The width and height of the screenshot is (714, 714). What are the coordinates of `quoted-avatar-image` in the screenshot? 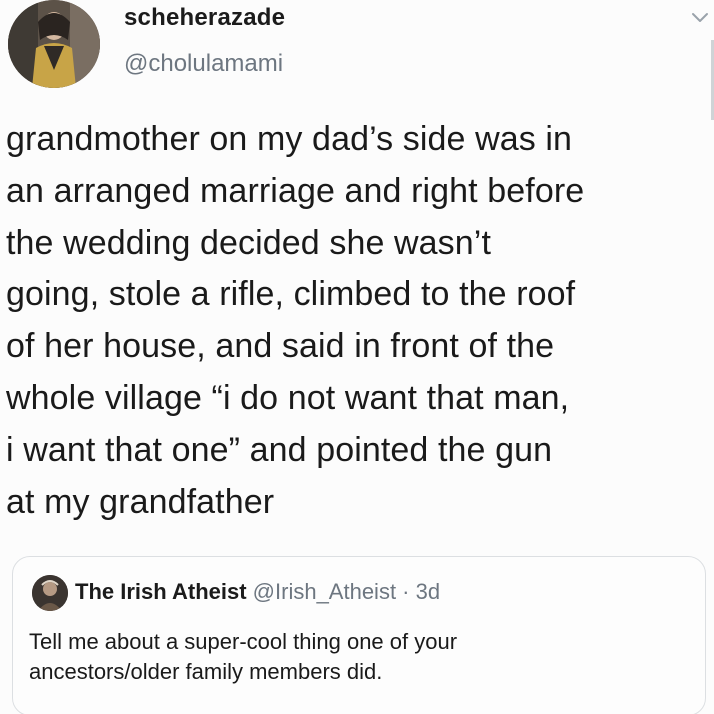 It's located at (50, 593).